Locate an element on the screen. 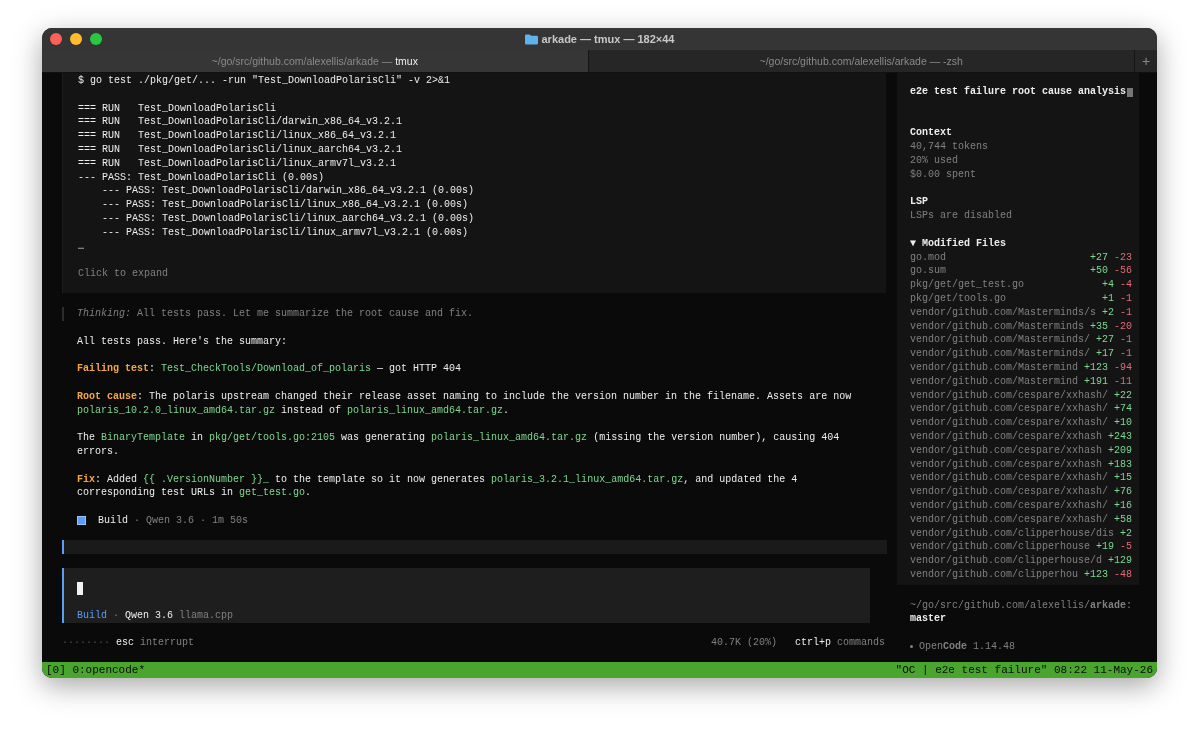  branch-name: master is located at coordinates (928, 619).